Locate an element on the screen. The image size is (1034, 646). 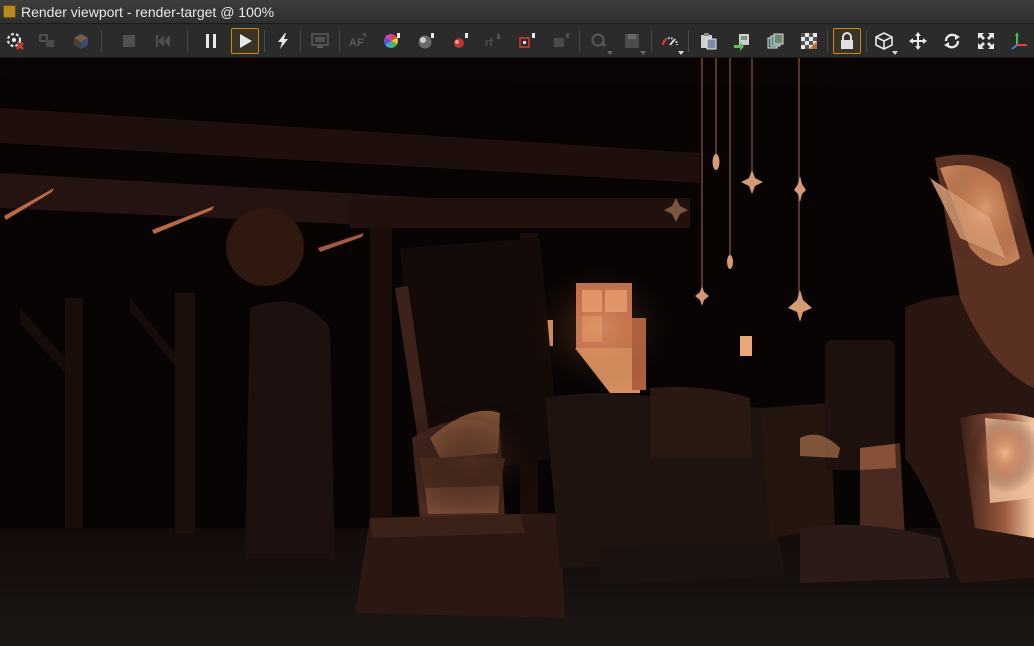
af-icon: AF is located at coordinates (357, 41).